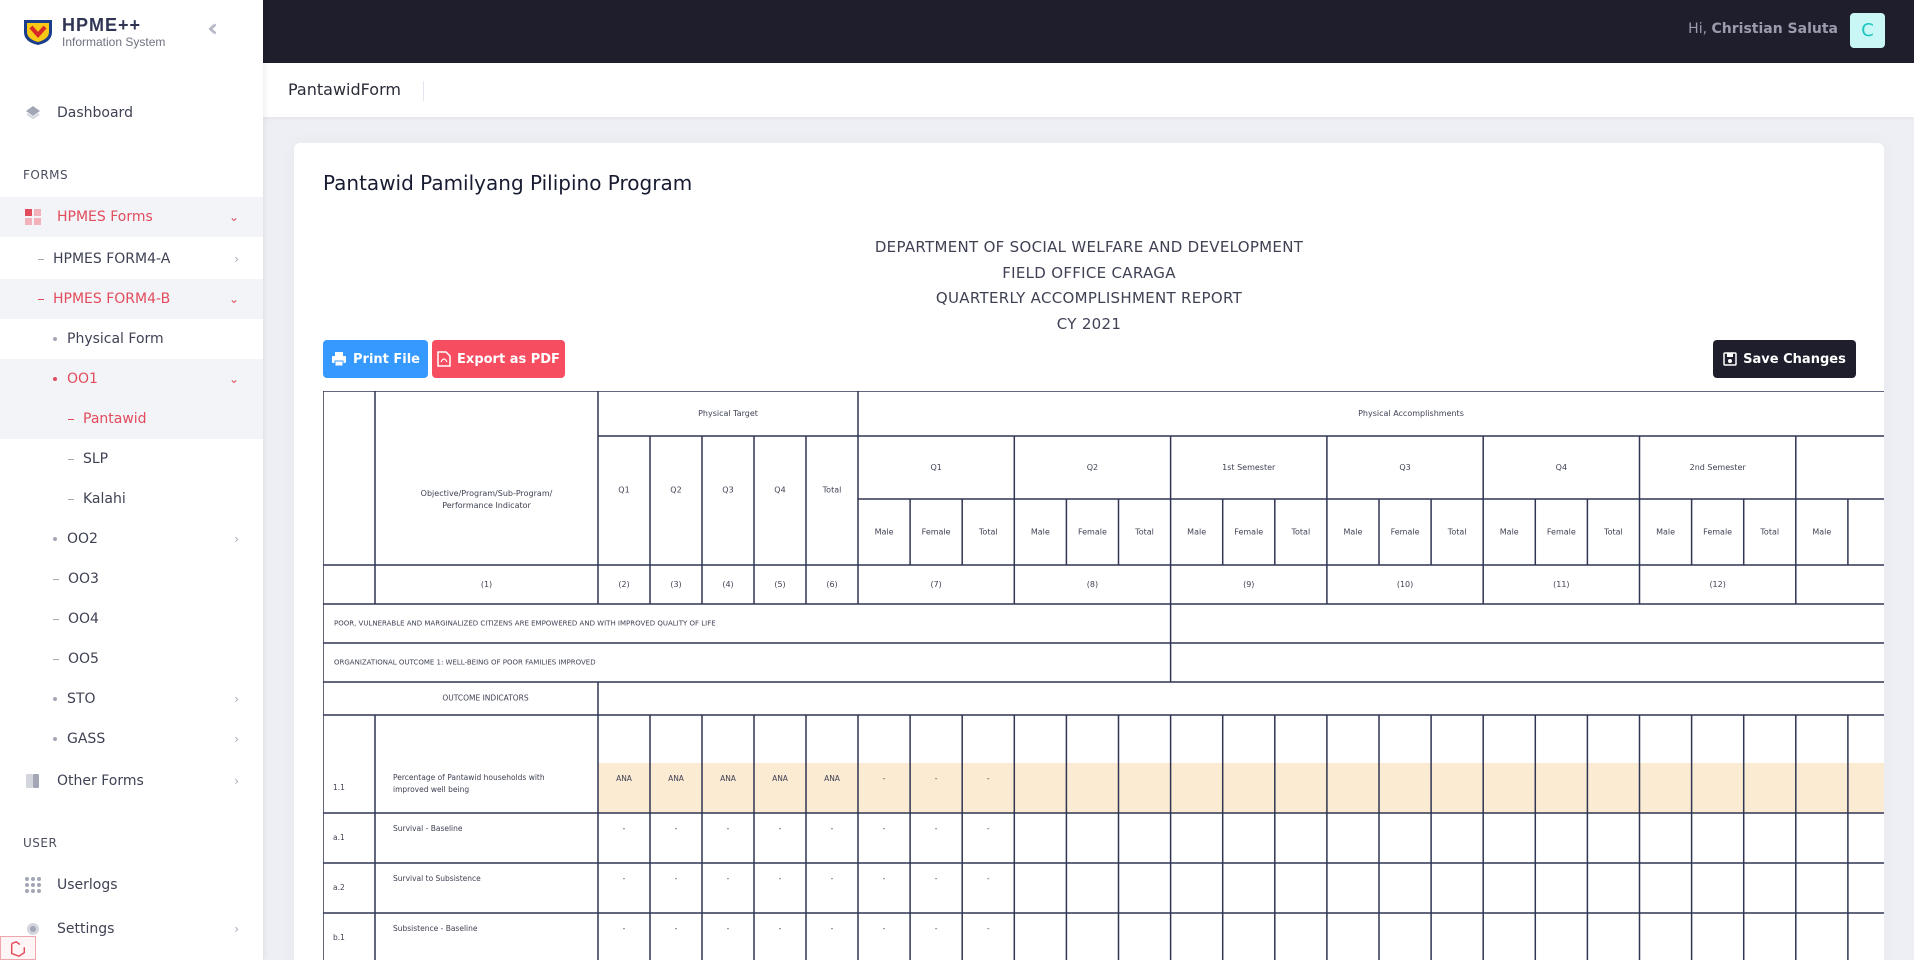 Image resolution: width=1914 pixels, height=960 pixels. Describe the element at coordinates (779, 490) in the screenshot. I see `target-col-q4: Q4` at that location.